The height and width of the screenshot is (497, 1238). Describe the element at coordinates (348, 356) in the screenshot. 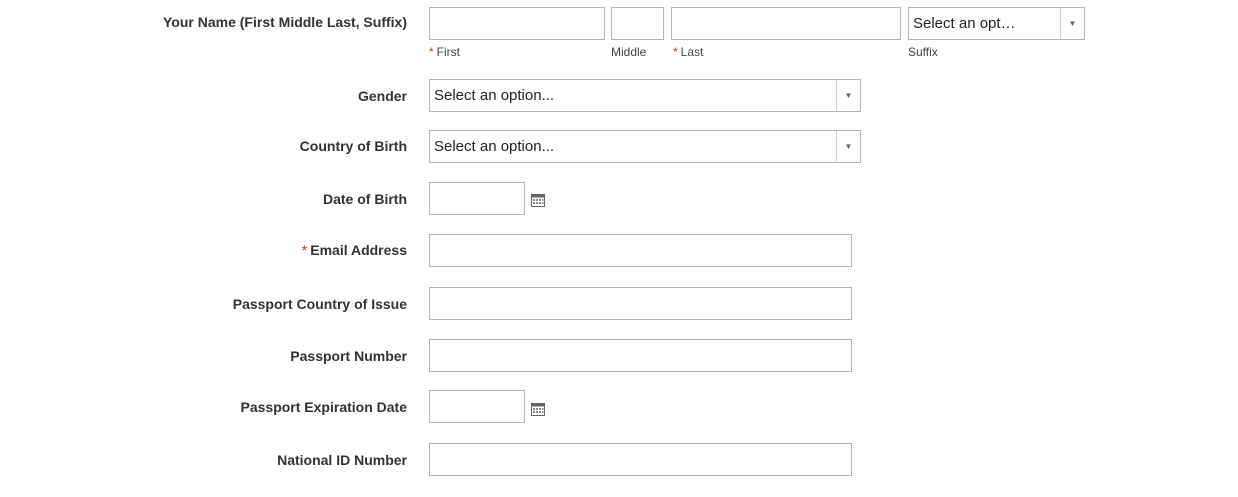

I see `passport-number-label: Passport Number` at that location.